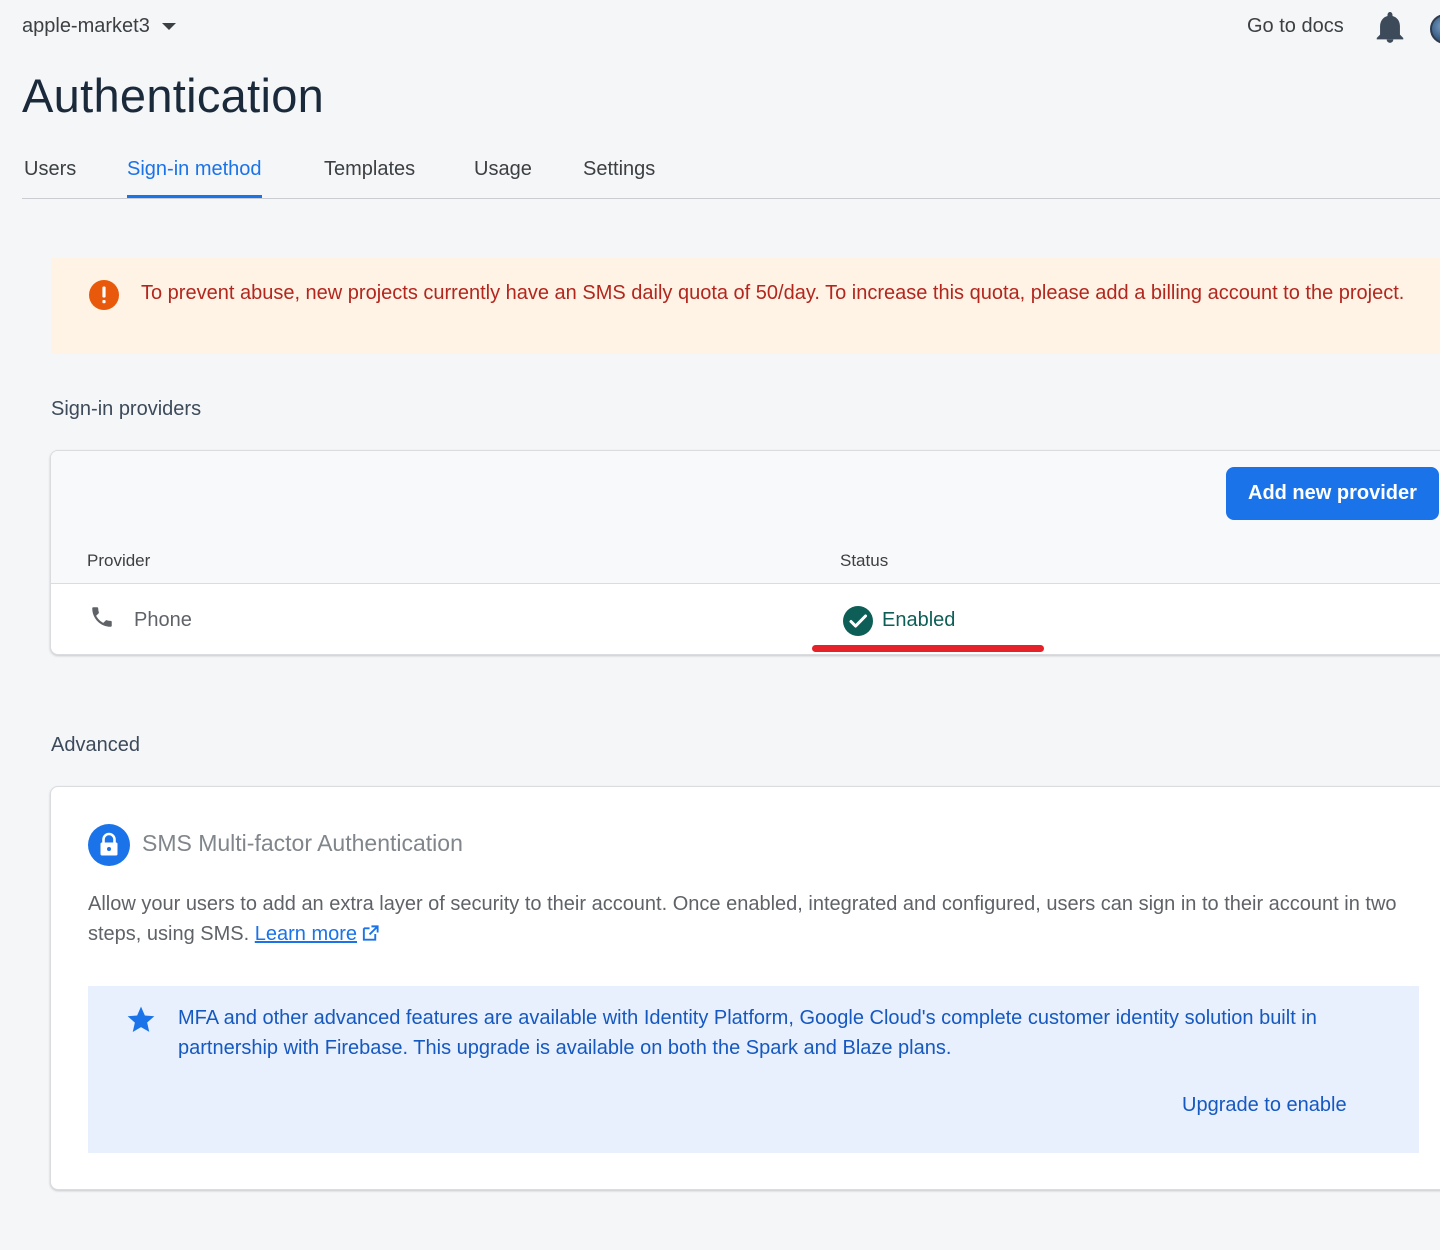  I want to click on upgrade-to-enable-button: Upgrade to enable, so click(1264, 1105).